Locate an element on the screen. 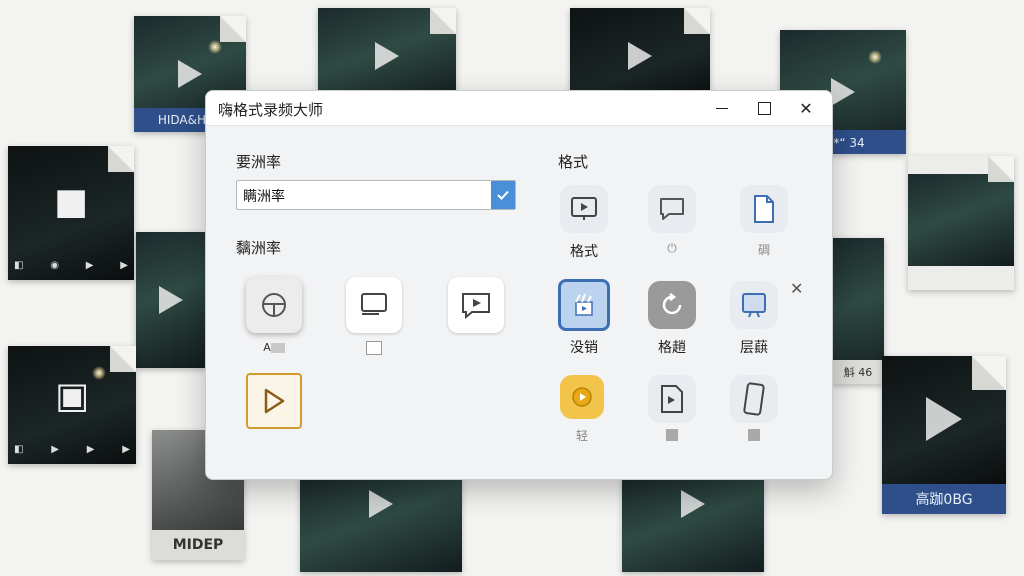  power-icon: ⏻ is located at coordinates (672, 248).